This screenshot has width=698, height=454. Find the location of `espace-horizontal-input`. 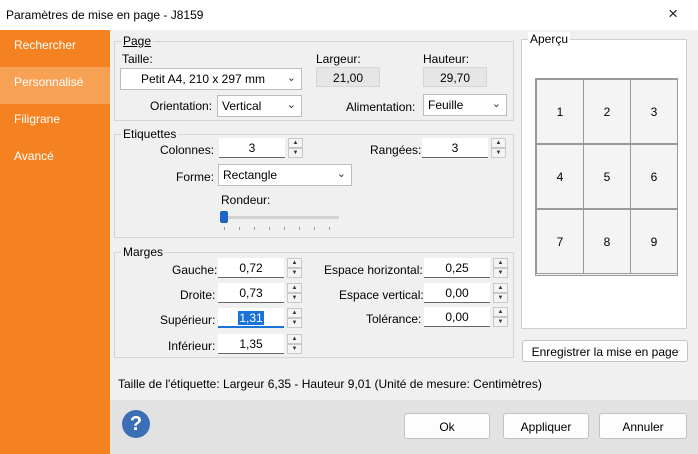

espace-horizontal-input is located at coordinates (457, 268).